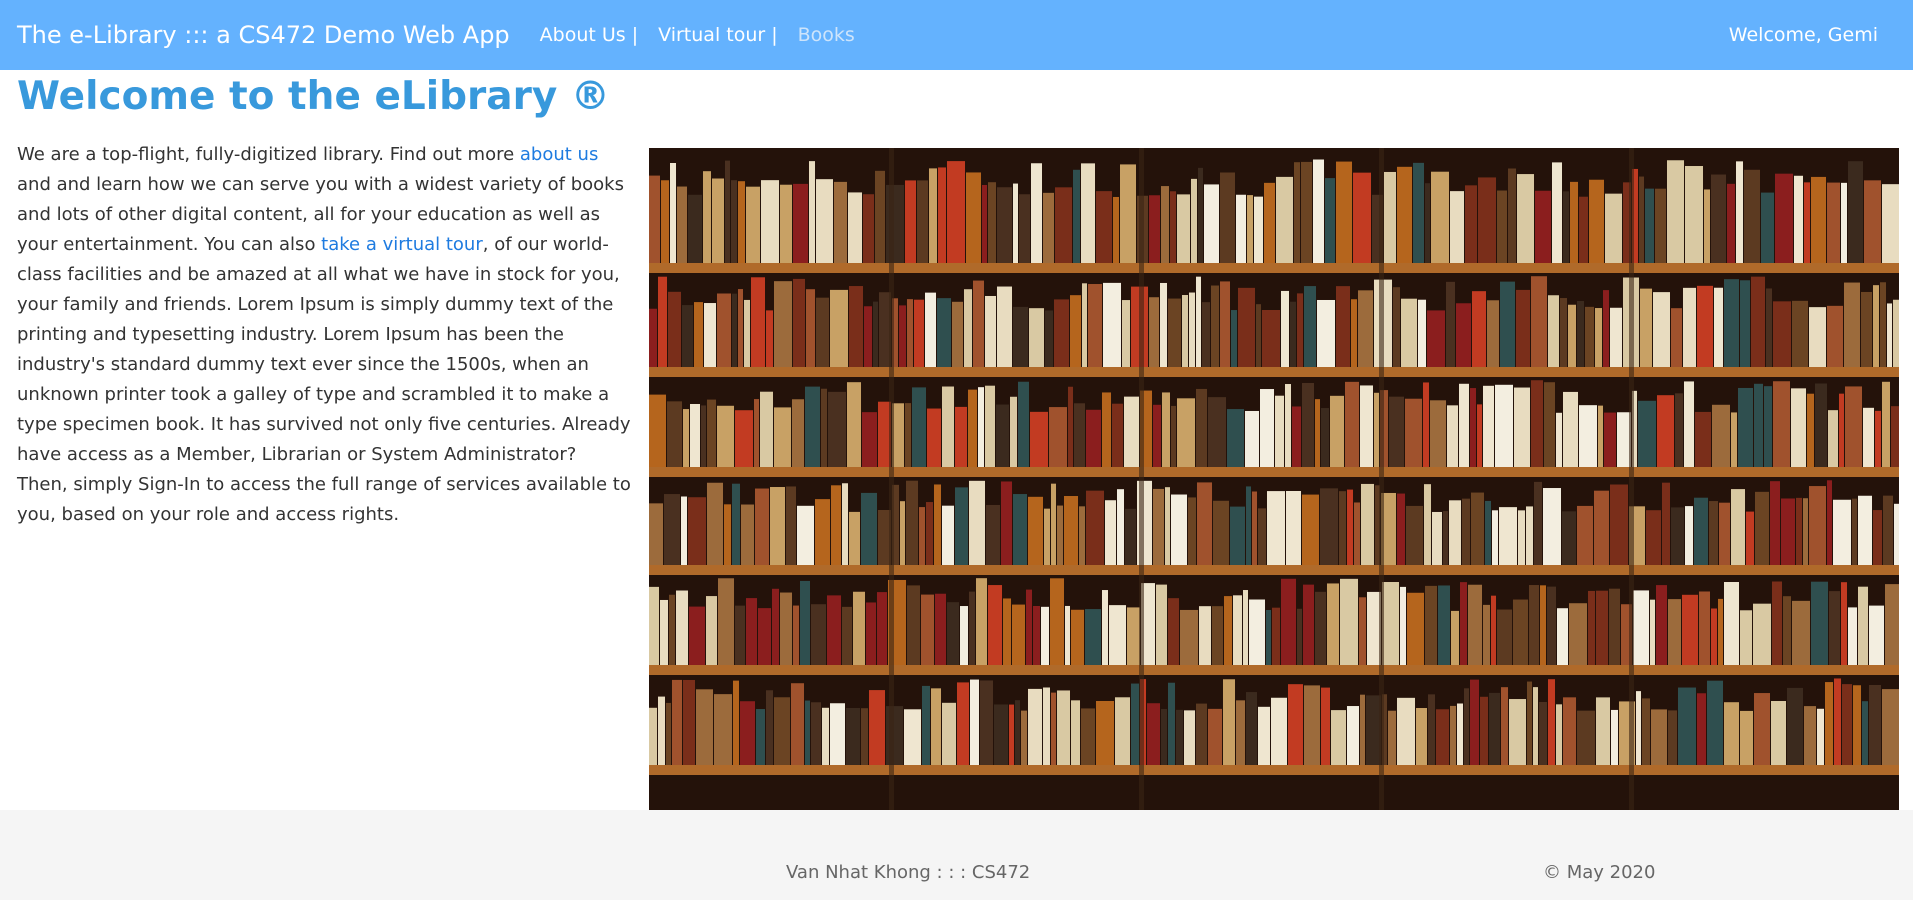 The width and height of the screenshot is (1913, 900). I want to click on about-us-inline-link: about us, so click(559, 154).